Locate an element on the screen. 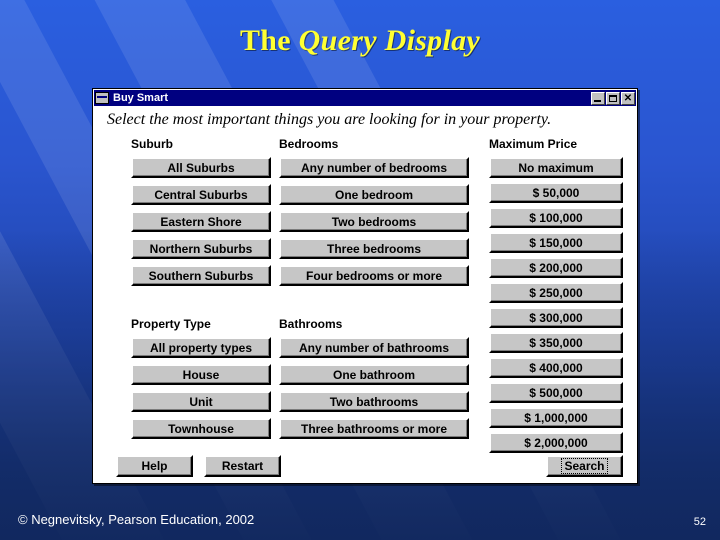 This screenshot has width=720, height=540. group-label-suburb: Suburb is located at coordinates (152, 144).